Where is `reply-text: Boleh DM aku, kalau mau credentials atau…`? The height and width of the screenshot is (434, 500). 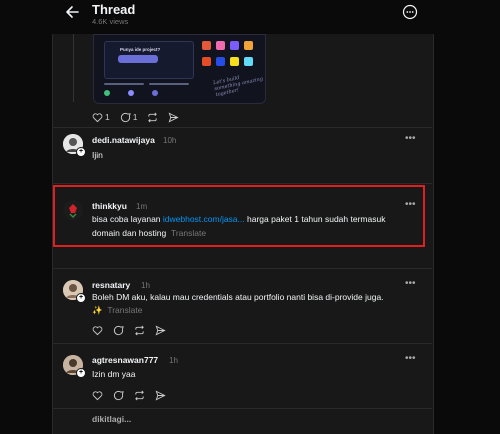 reply-text: Boleh DM aku, kalau mau credentials atau… is located at coordinates (238, 297).